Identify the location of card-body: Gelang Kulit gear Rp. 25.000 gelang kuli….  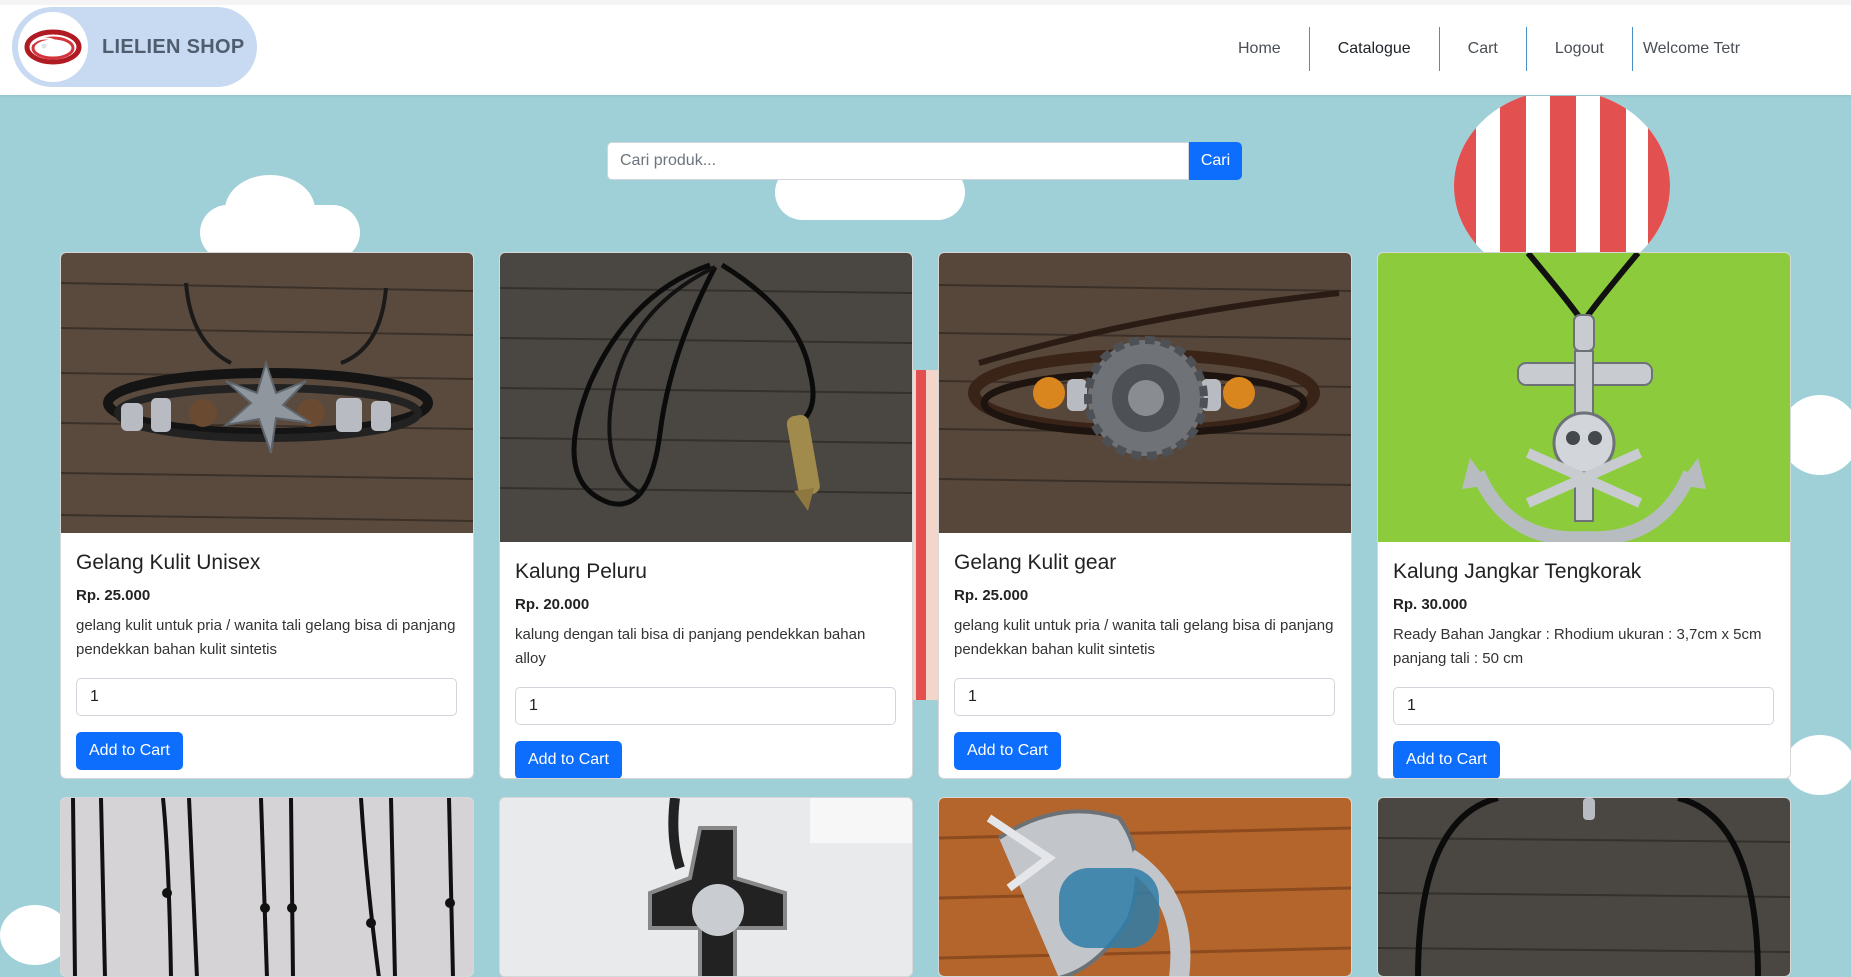
(1145, 660).